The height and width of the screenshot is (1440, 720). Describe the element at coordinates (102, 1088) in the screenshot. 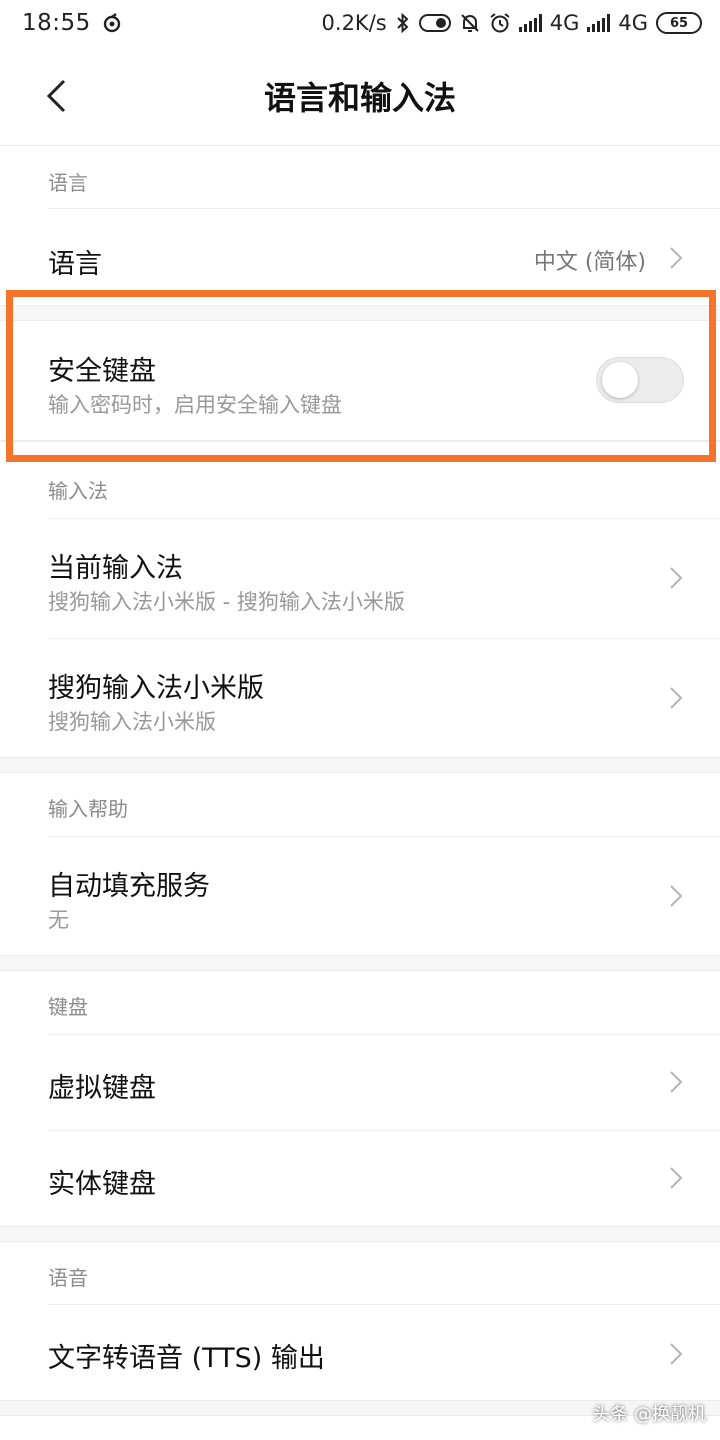

I see `row-title: 虚拟键盘` at that location.